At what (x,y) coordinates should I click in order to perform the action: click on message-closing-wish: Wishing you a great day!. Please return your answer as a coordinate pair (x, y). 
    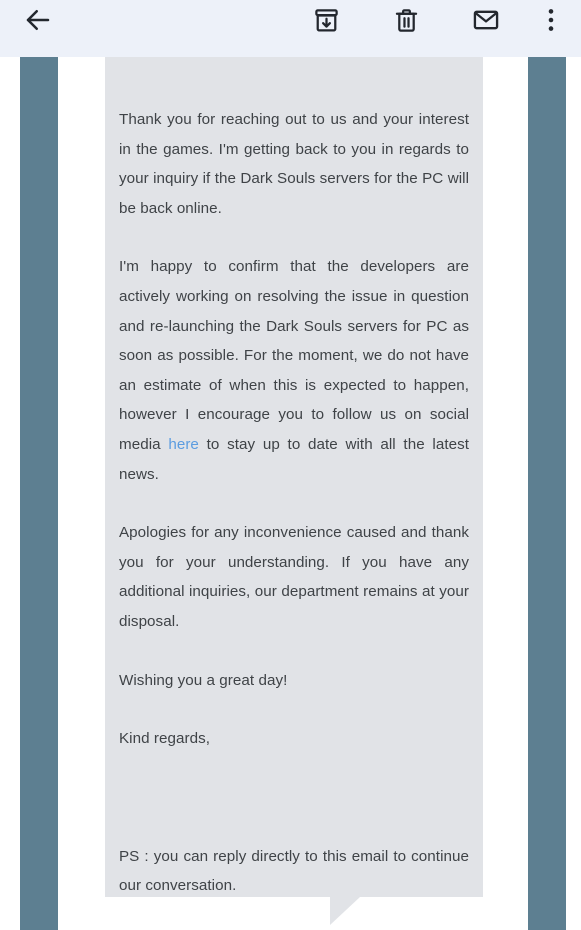
    Looking at the image, I should click on (203, 680).